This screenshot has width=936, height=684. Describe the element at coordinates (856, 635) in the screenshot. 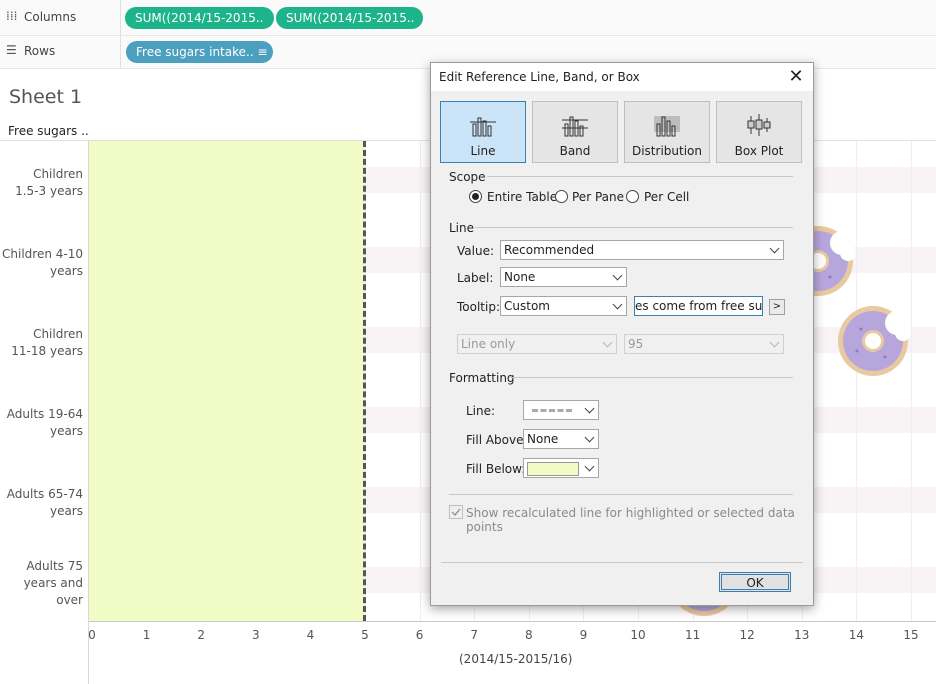

I see `x-tick-label: 14` at that location.